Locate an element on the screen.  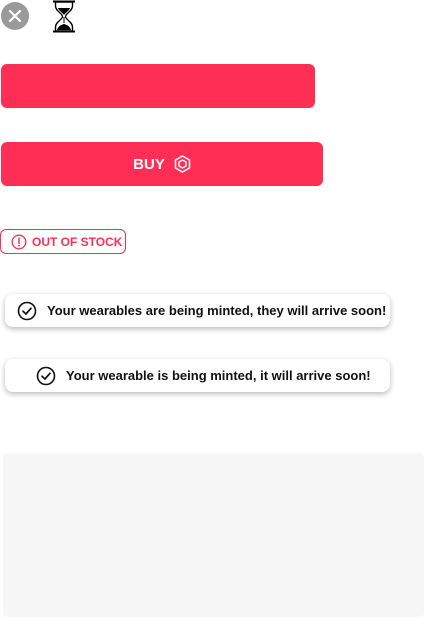
exclamation-circle-icon is located at coordinates (19, 241).